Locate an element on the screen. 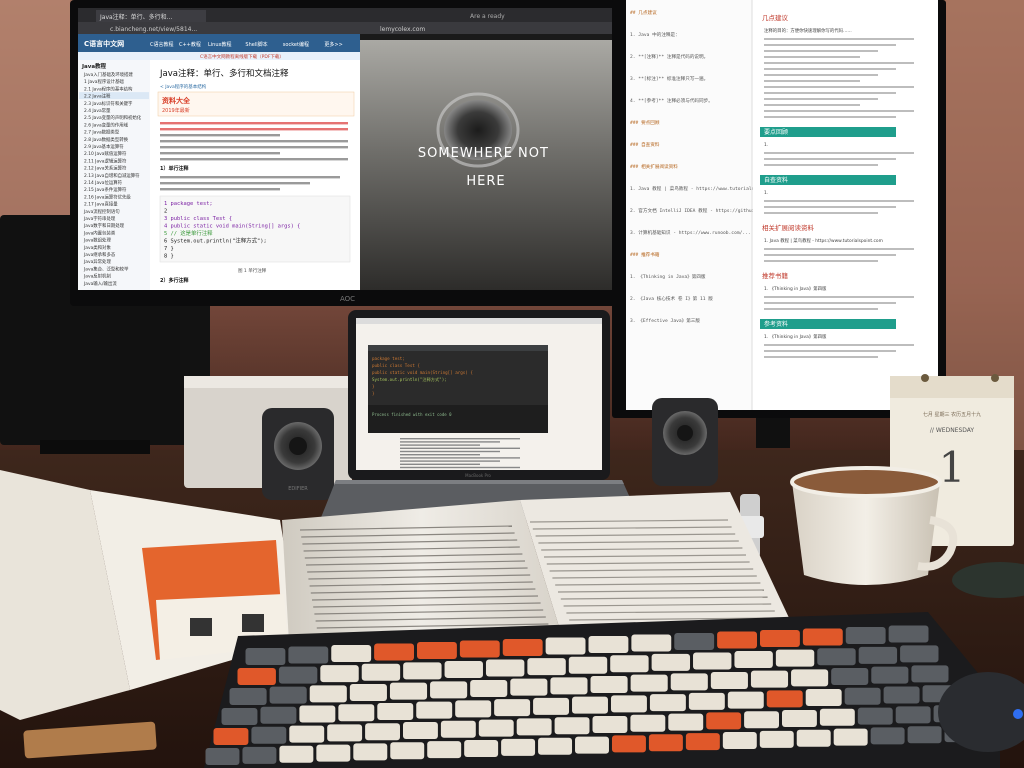  sidebar-item: Java字符串处理 is located at coordinates (99, 218).